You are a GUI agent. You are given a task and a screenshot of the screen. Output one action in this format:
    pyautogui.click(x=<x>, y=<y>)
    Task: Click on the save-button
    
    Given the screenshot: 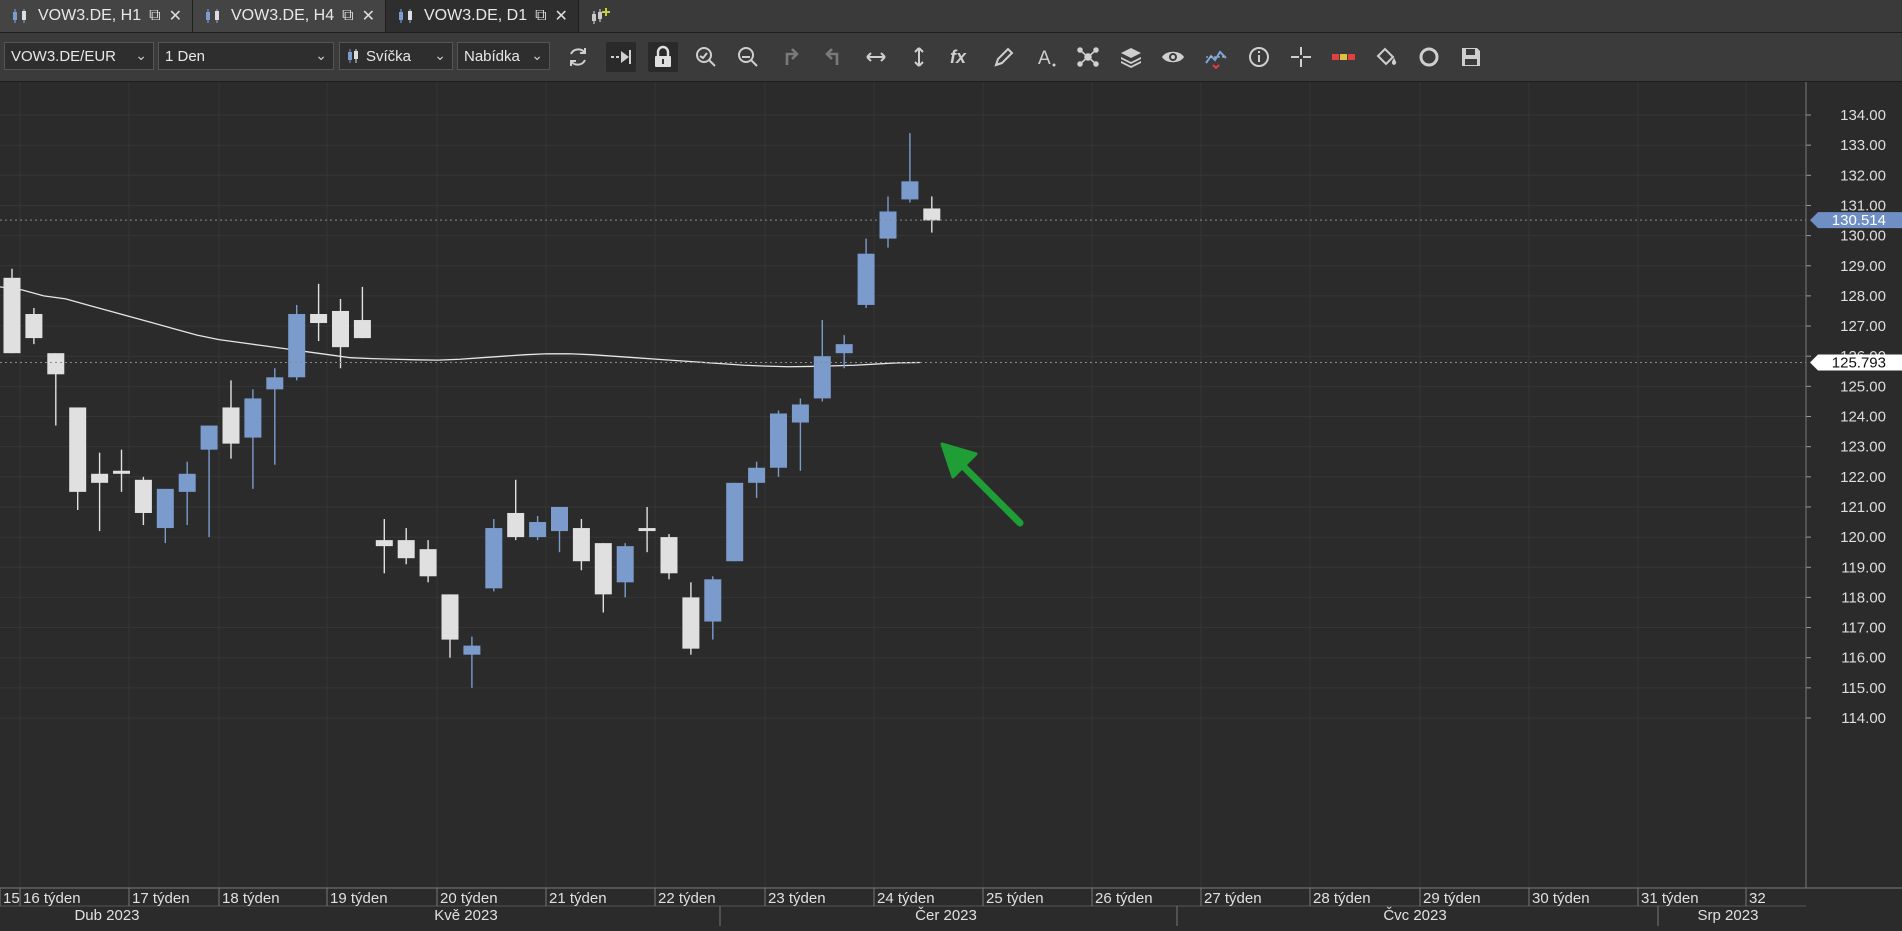 What is the action you would take?
    pyautogui.click(x=1471, y=57)
    